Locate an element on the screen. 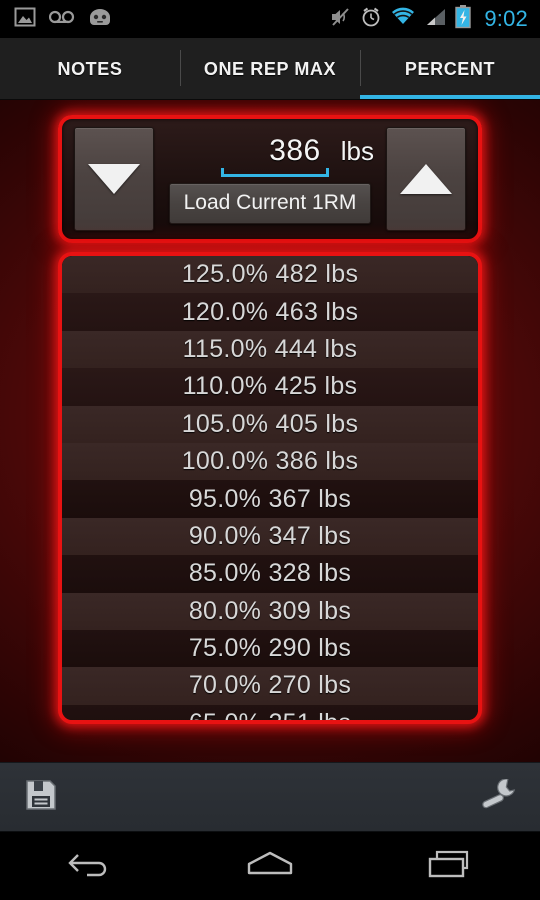  weight-value: 328 is located at coordinates (286, 573).